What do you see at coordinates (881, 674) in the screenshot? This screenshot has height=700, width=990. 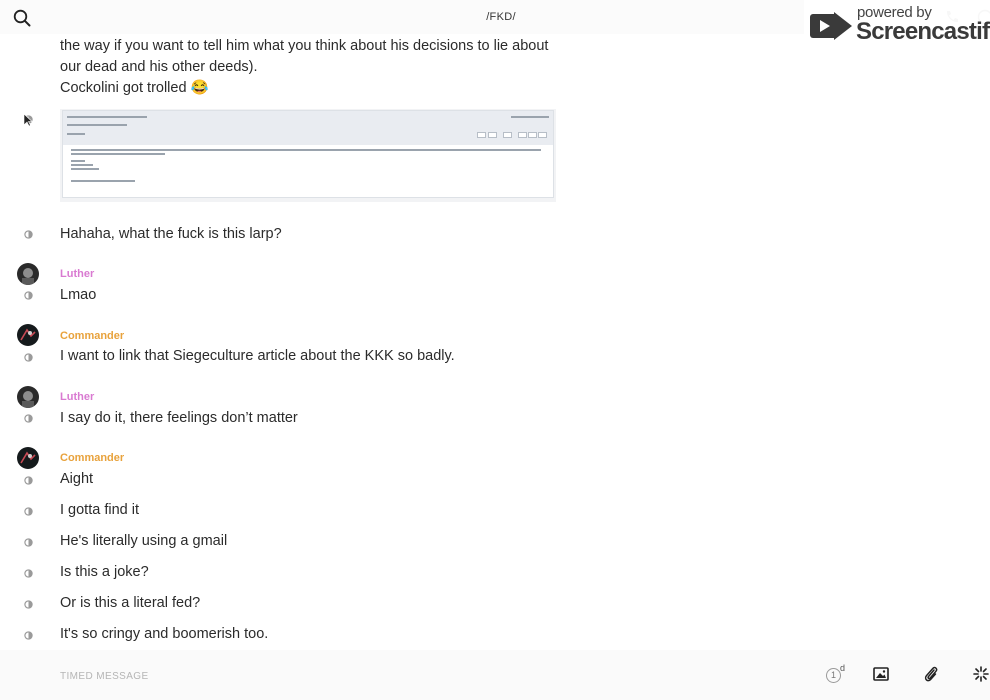 I see `image-icon` at bounding box center [881, 674].